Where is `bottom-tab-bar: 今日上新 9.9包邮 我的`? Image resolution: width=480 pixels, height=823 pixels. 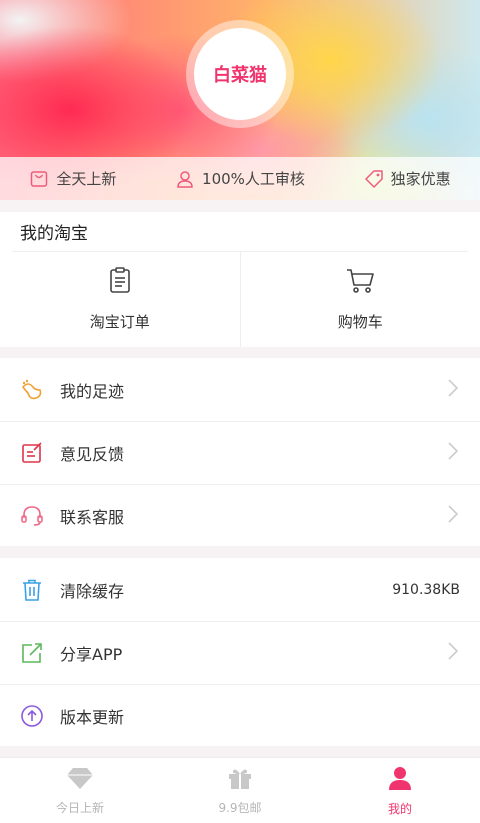 bottom-tab-bar: 今日上新 9.9包邮 我的 is located at coordinates (240, 790).